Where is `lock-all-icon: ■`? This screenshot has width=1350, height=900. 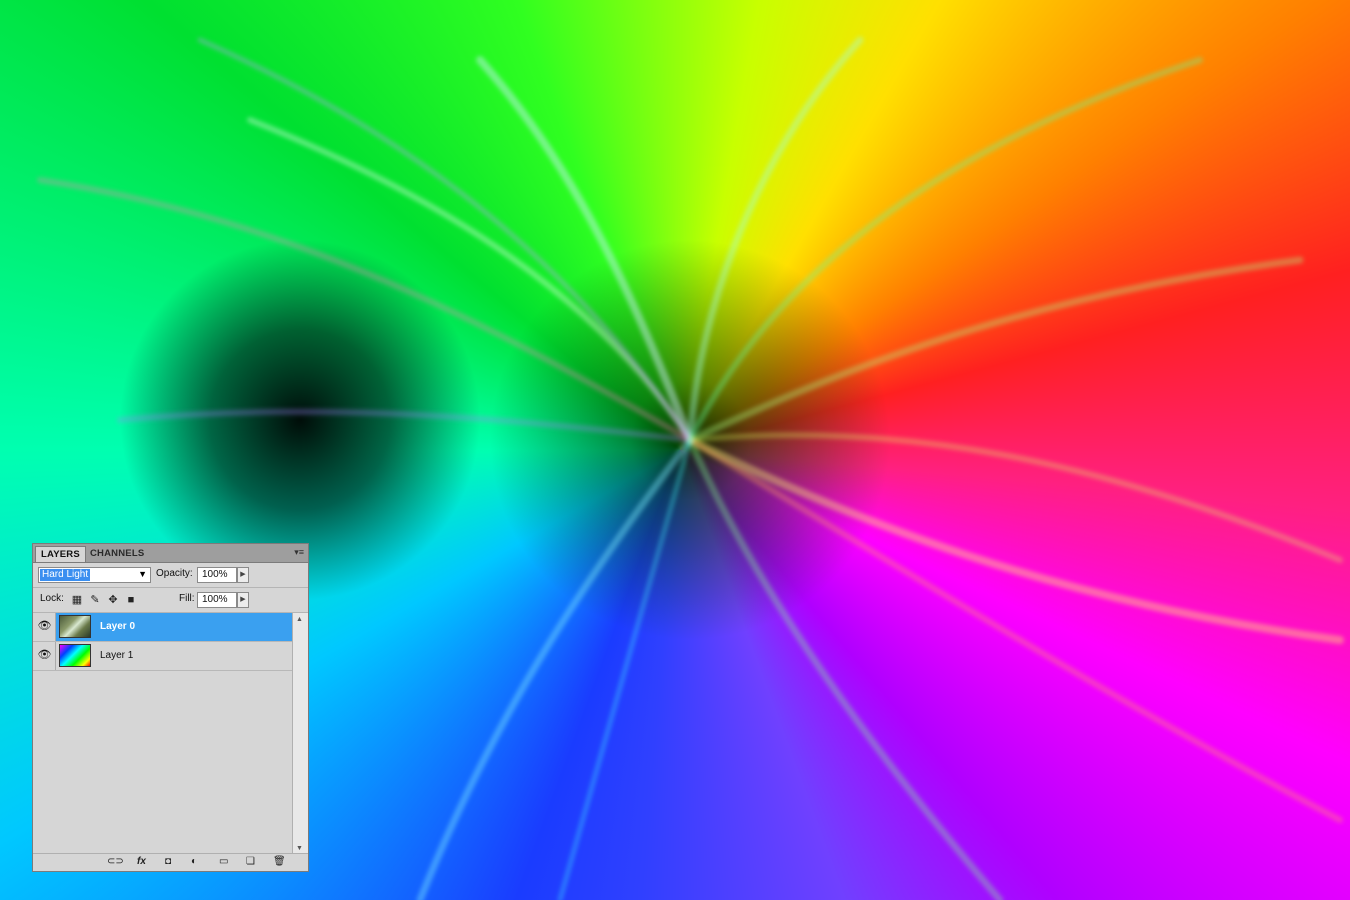 lock-all-icon: ■ is located at coordinates (131, 600).